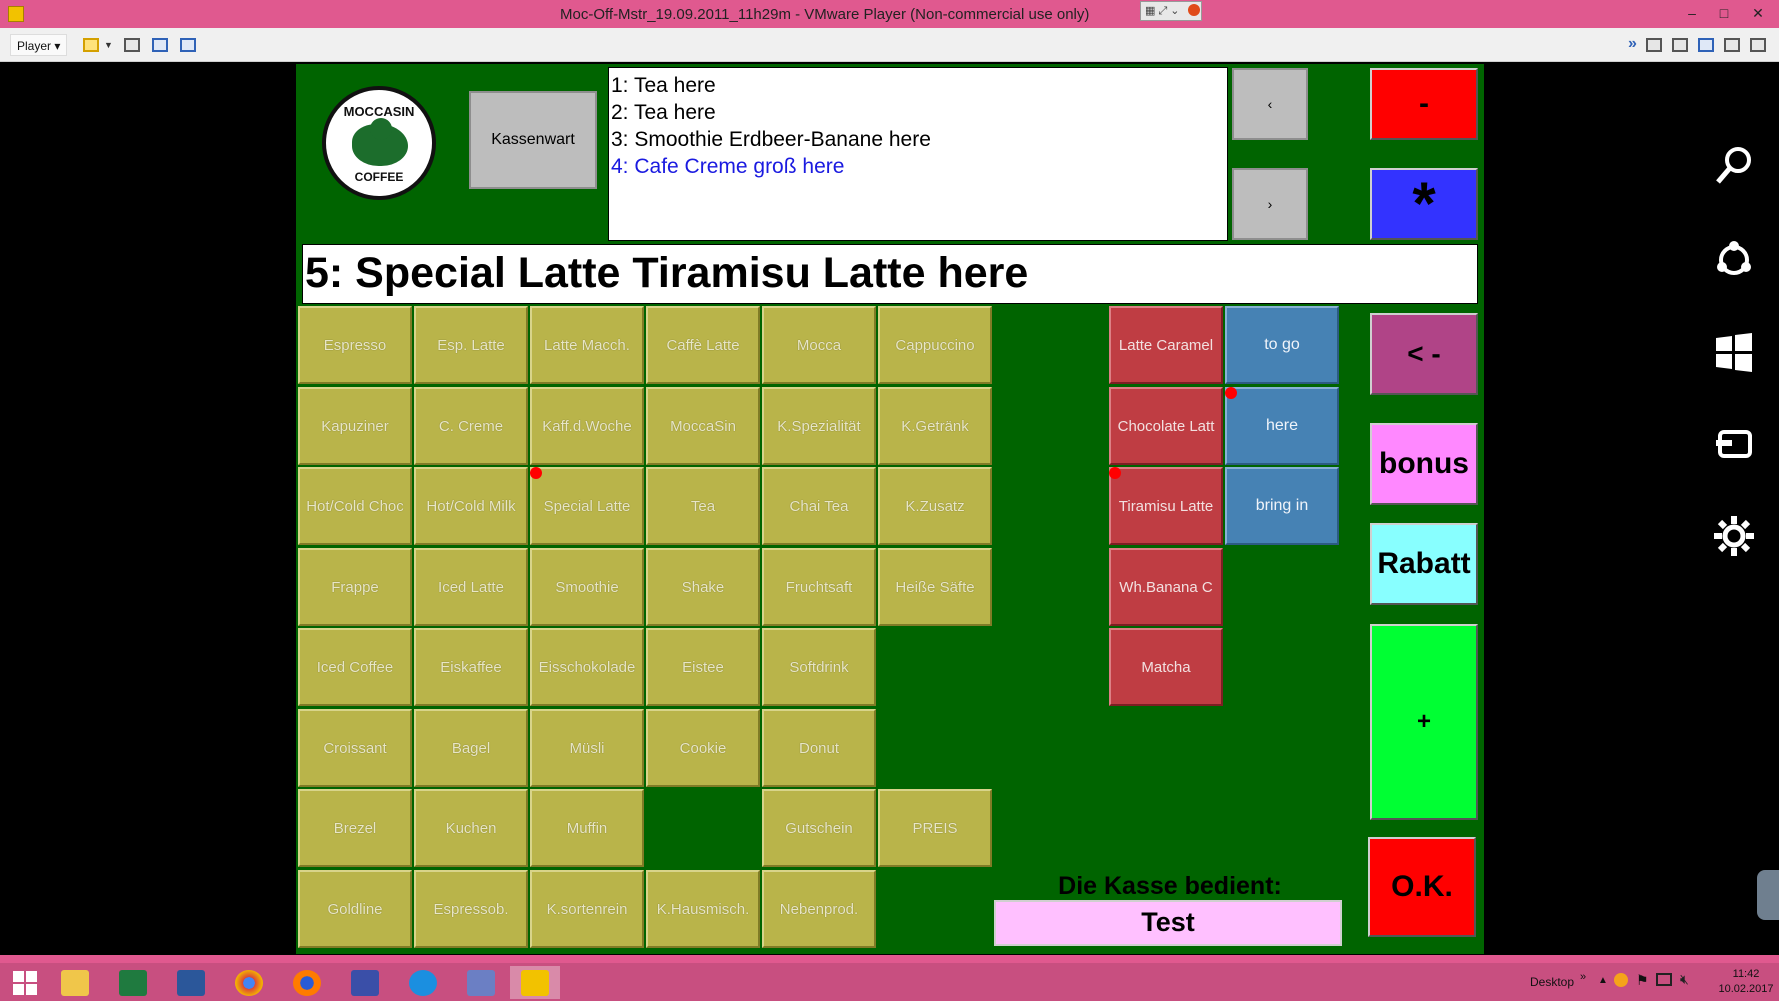  What do you see at coordinates (1758, 13) in the screenshot?
I see `close-button: ✕` at bounding box center [1758, 13].